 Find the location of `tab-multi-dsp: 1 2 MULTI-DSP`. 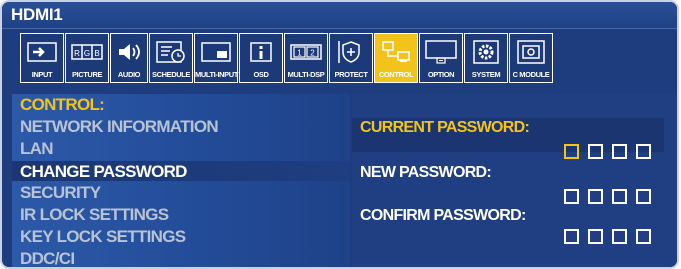

tab-multi-dsp: 1 2 MULTI-DSP is located at coordinates (306, 58).